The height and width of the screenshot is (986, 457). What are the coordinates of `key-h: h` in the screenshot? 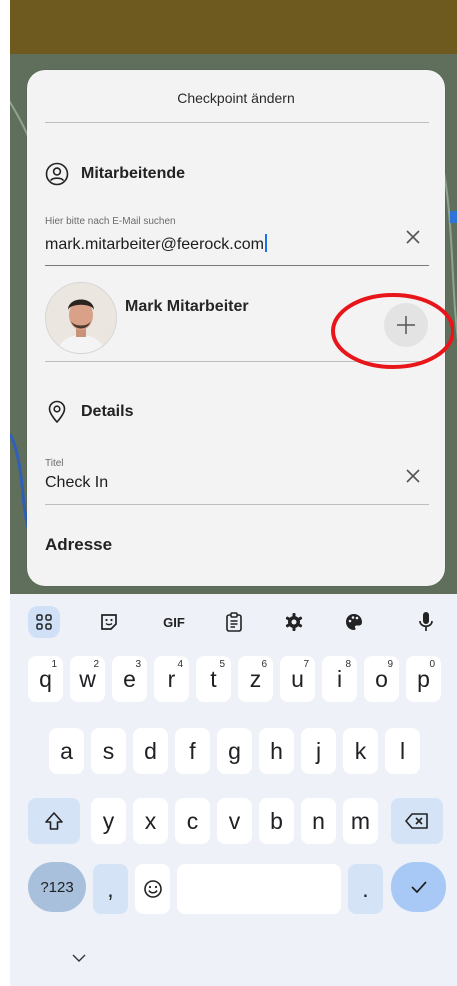 It's located at (276, 751).